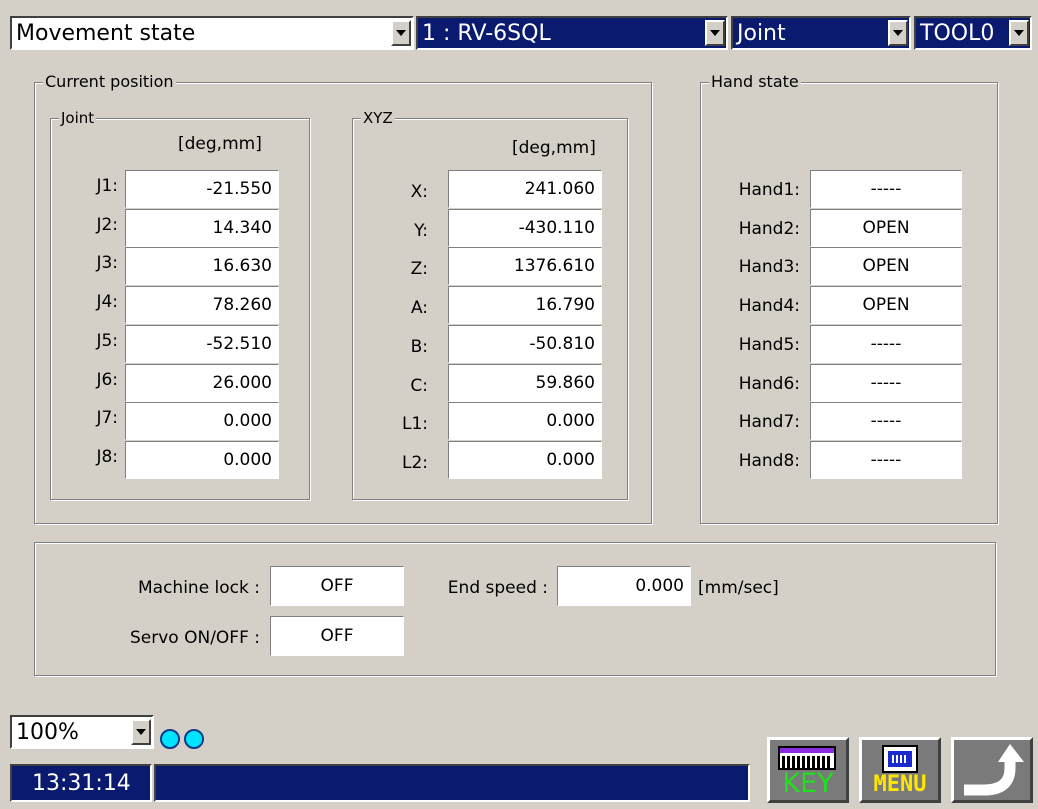  I want to click on hand-row-label: Hand7:, so click(769, 422).